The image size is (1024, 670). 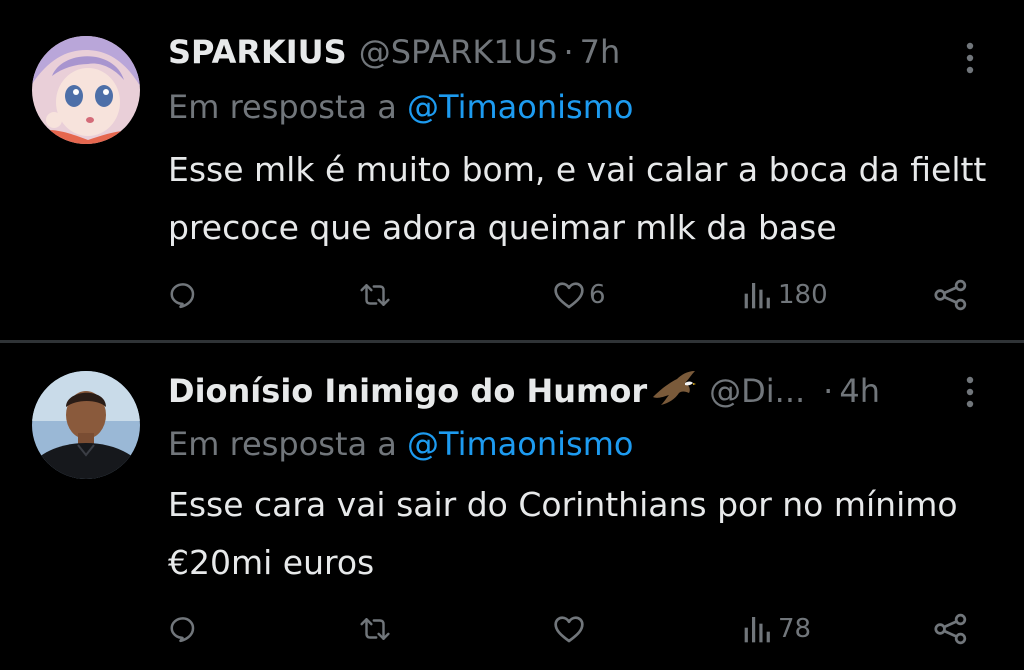 What do you see at coordinates (458, 52) in the screenshot?
I see `user-handle: @SPARK1US` at bounding box center [458, 52].